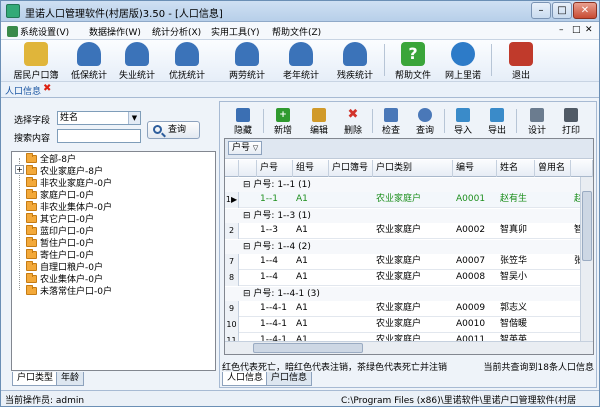  I want to click on menu-data-operations: 数据操作(W), so click(115, 31).